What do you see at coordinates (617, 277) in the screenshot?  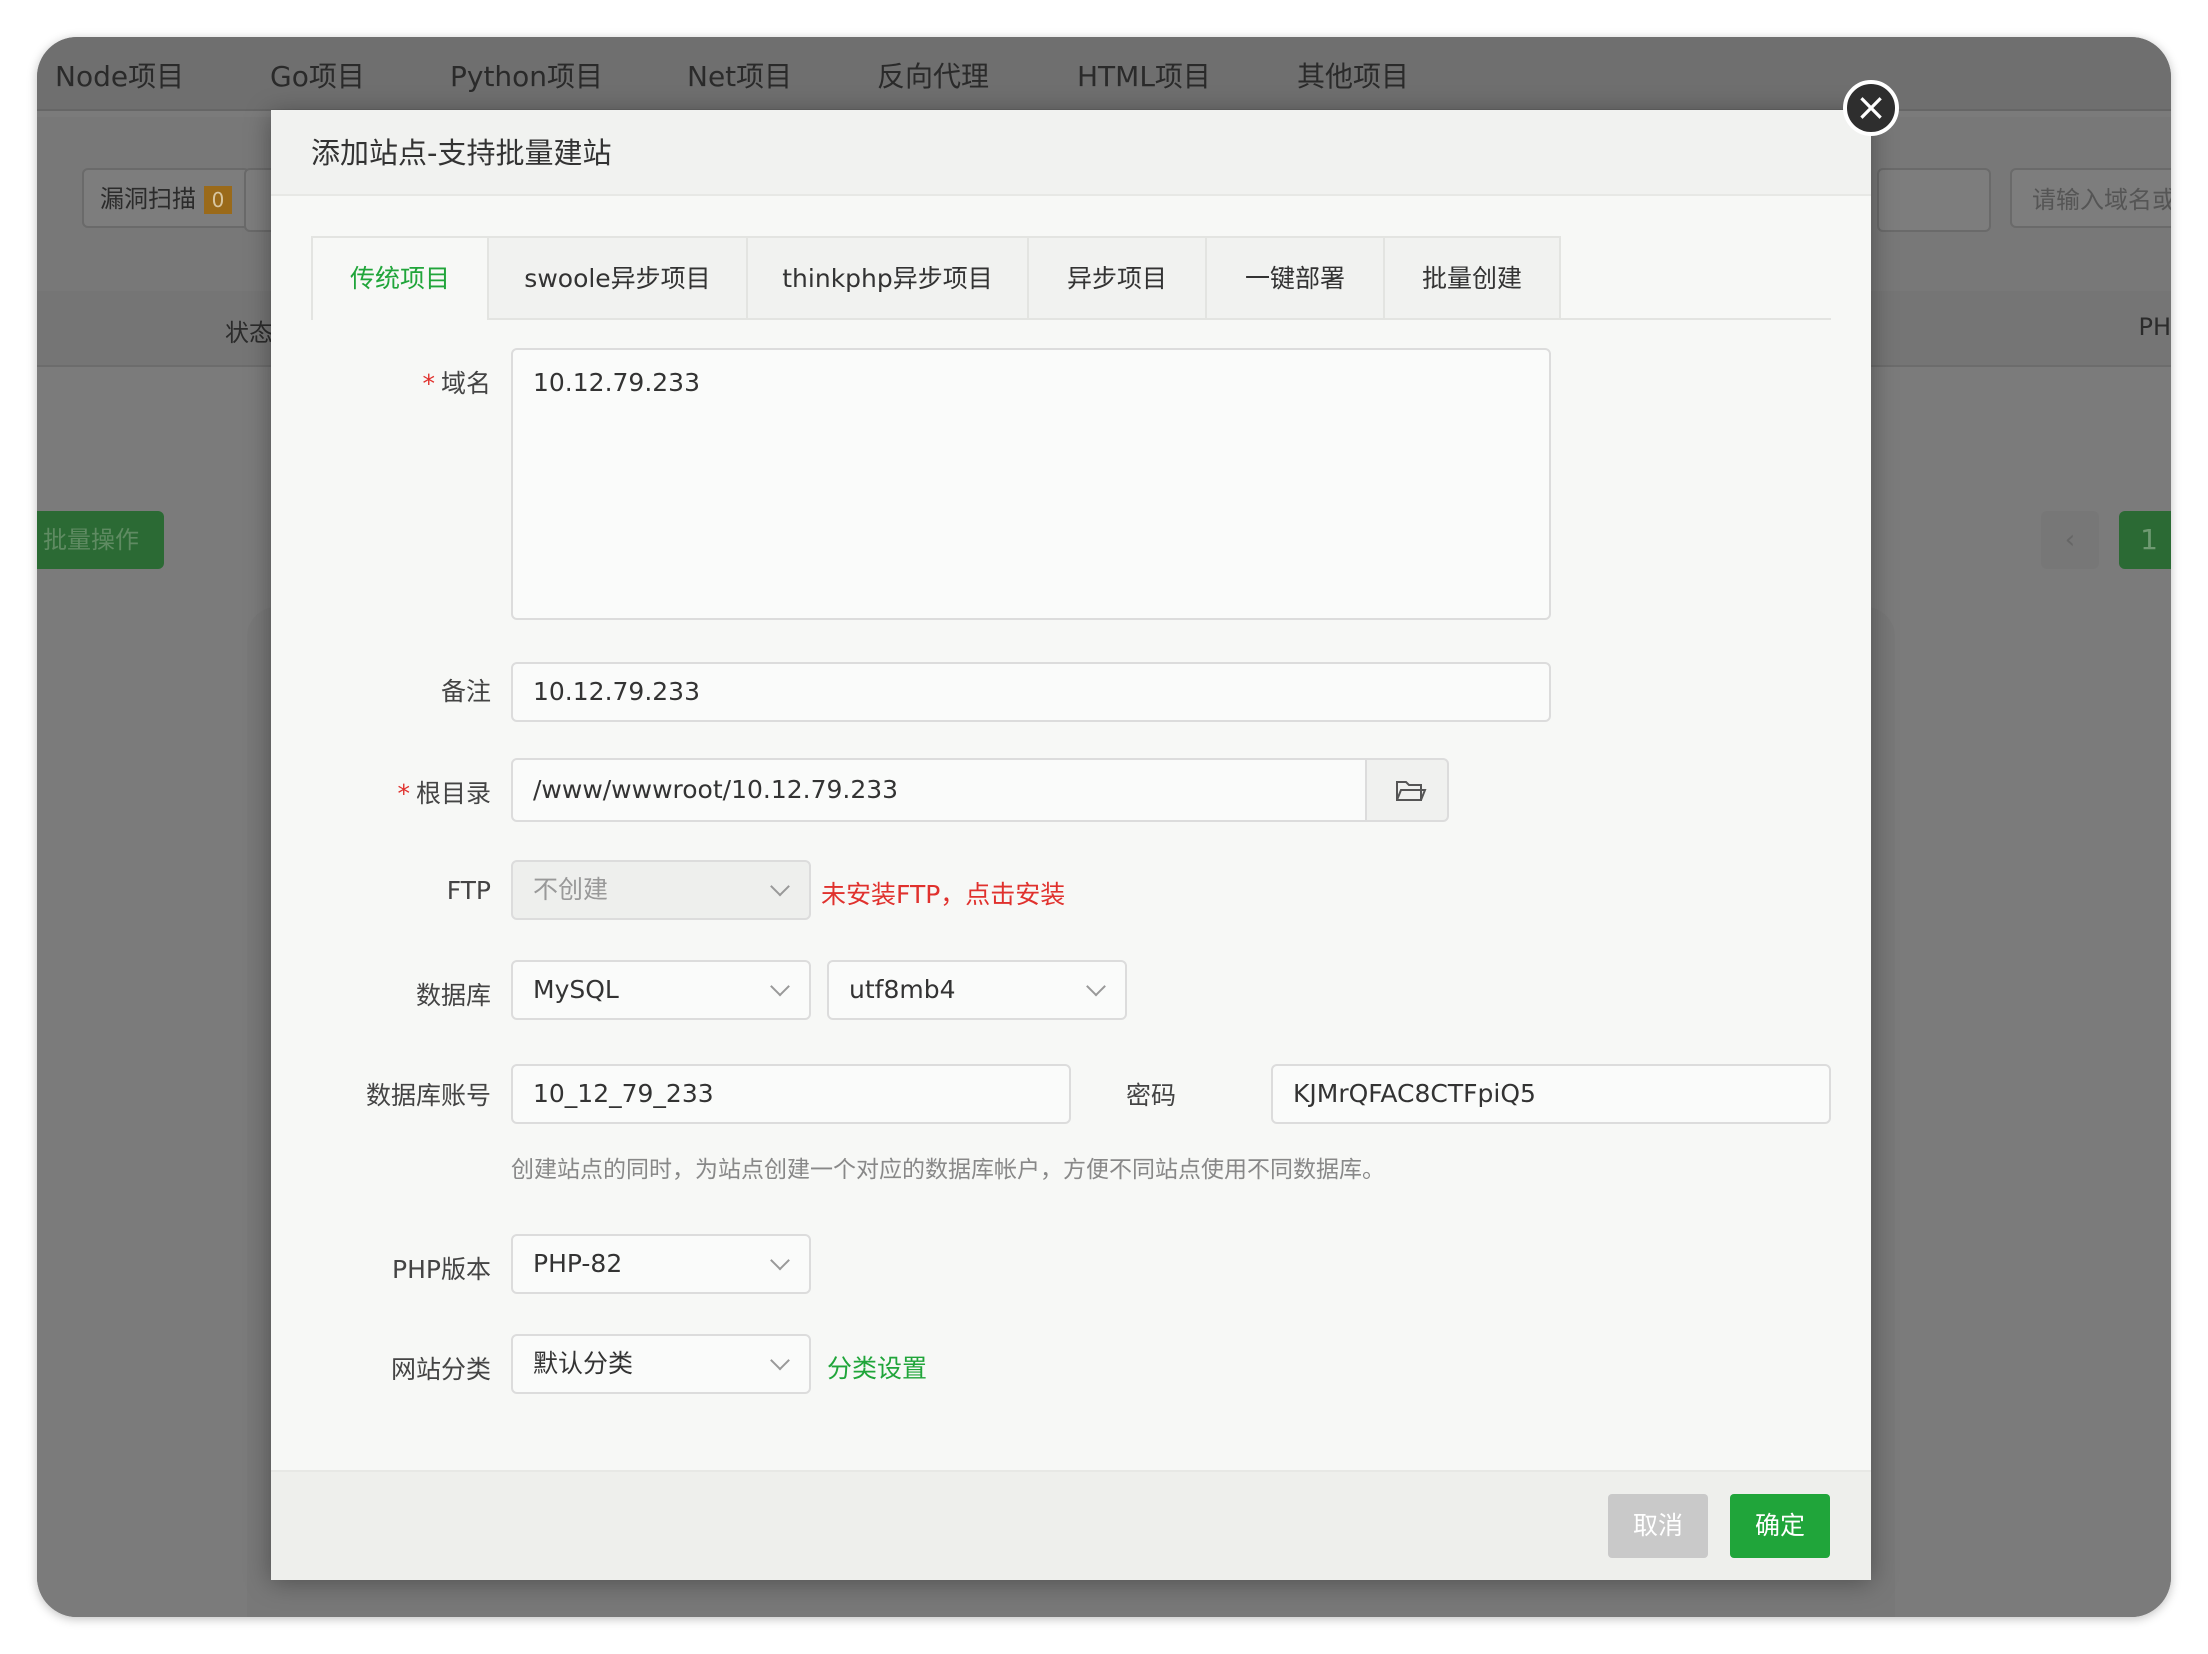 I see `tab-swoole: swoole异步项目` at bounding box center [617, 277].